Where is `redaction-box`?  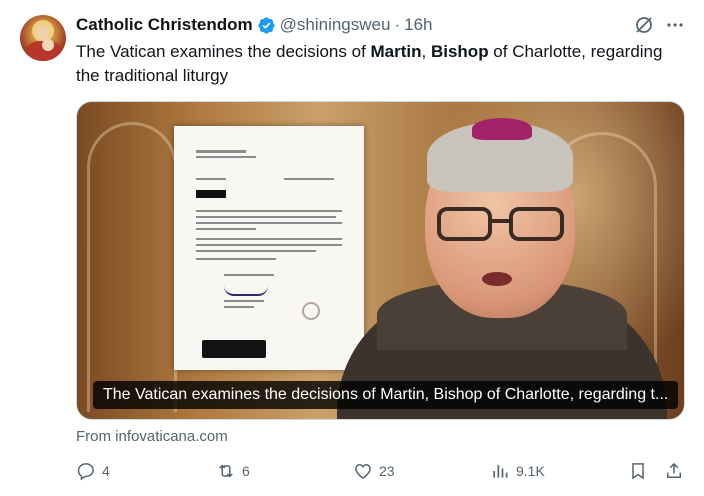 redaction-box is located at coordinates (234, 349).